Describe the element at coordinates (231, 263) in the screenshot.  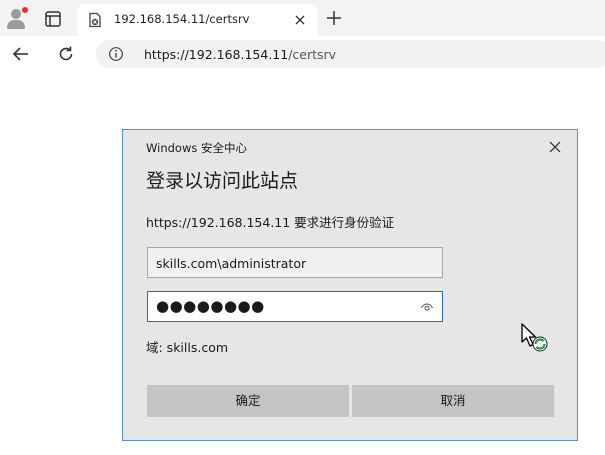
I see `username-value: skills.com\administrator` at that location.